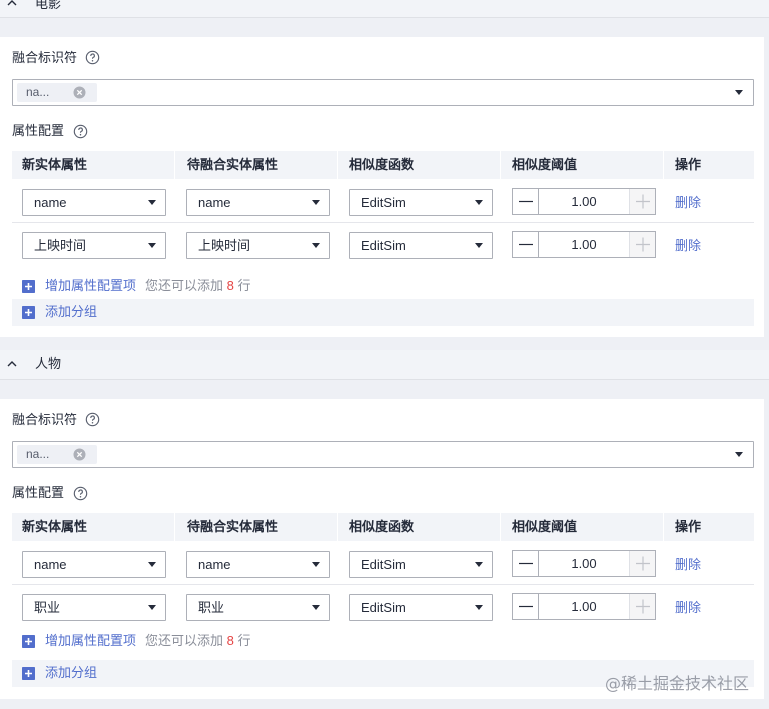  What do you see at coordinates (94, 245) in the screenshot?
I see `new-attr-select: 上映时间` at bounding box center [94, 245].